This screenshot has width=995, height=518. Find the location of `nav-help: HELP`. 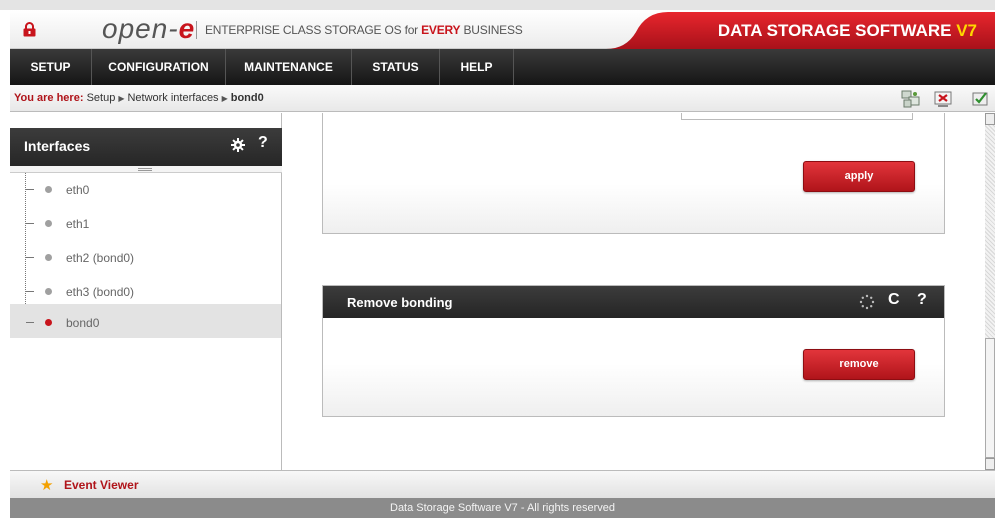

nav-help: HELP is located at coordinates (477, 67).